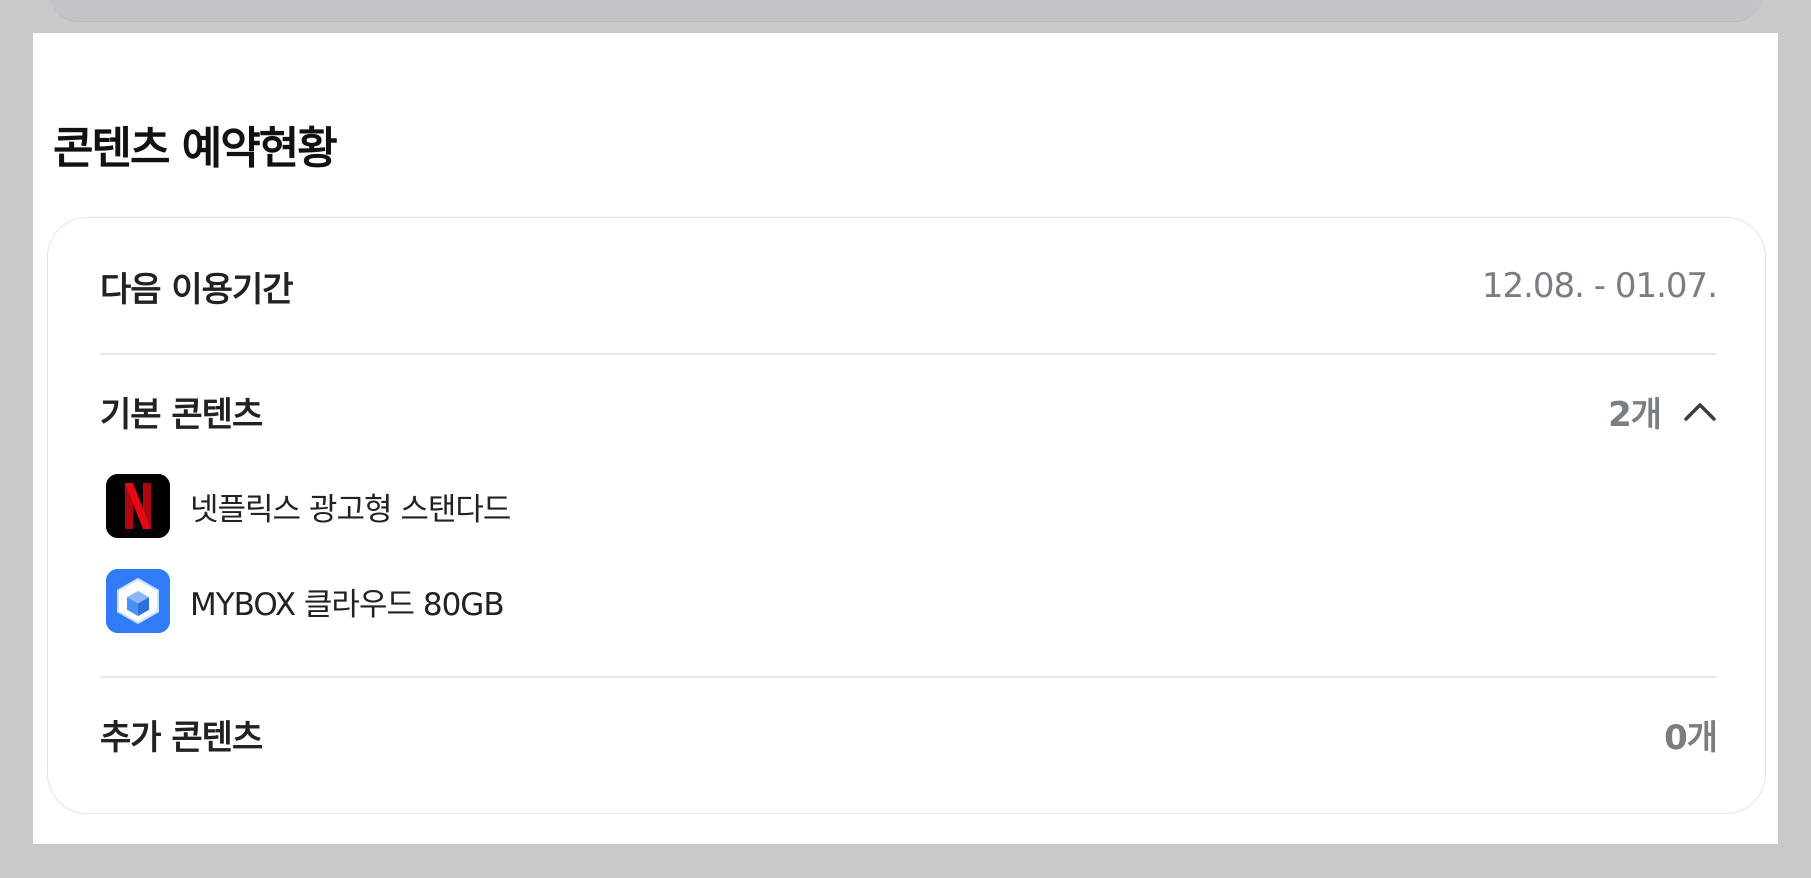 This screenshot has width=1811, height=878. I want to click on content-item-netflix: 넷플릭스 광고형 스탠다드, so click(308, 506).